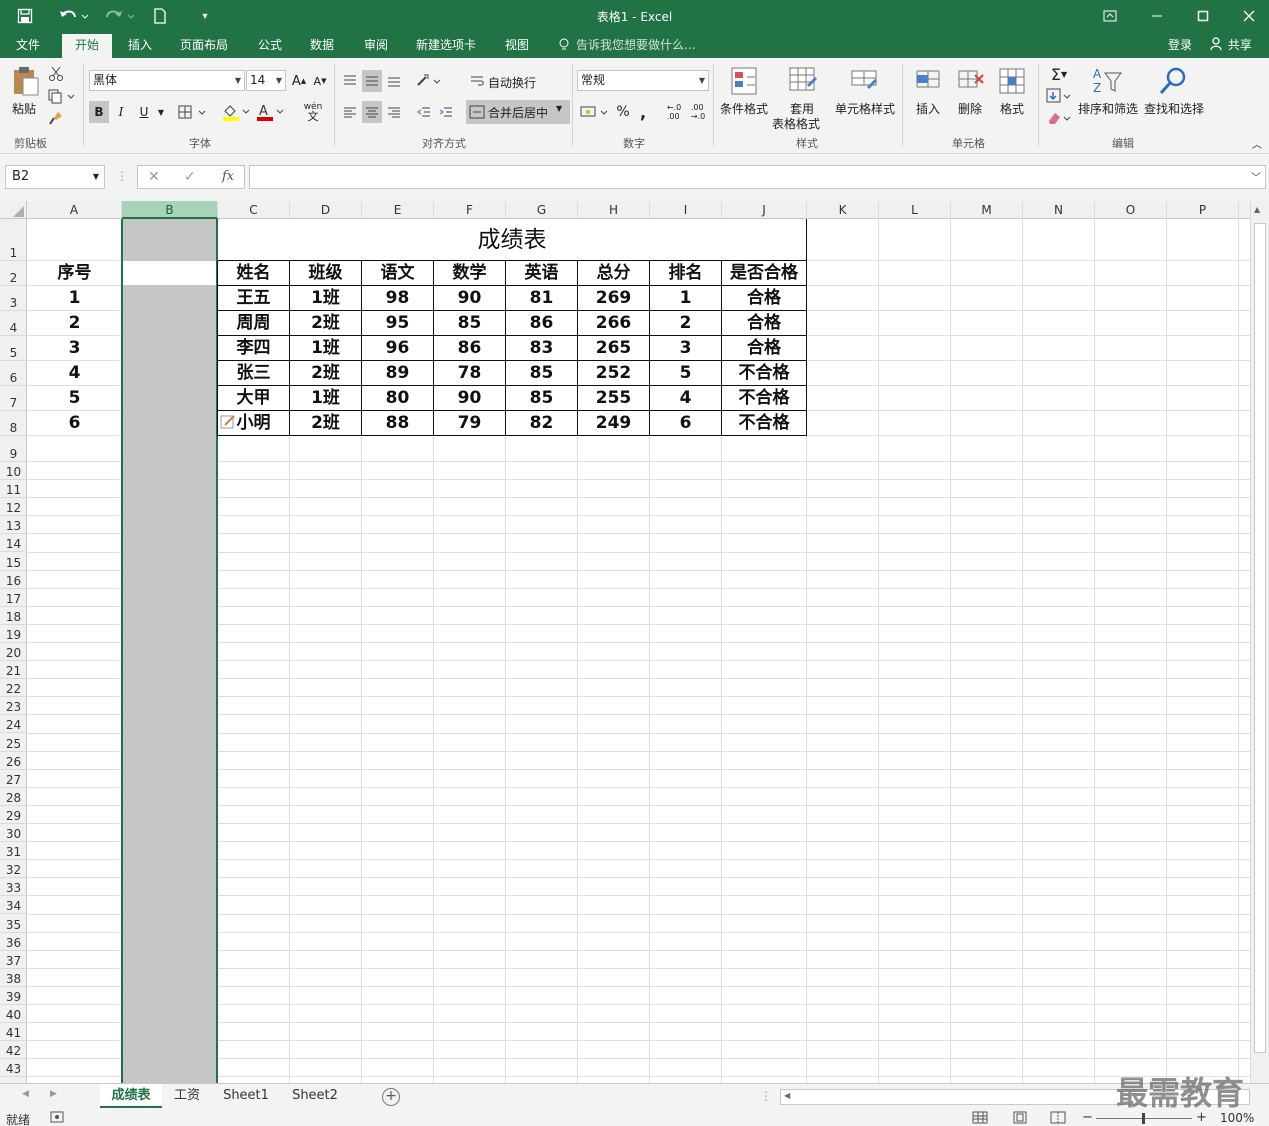 This screenshot has height=1126, width=1269. Describe the element at coordinates (161, 112) in the screenshot. I see `underline-dropdown-icon: ▼` at that location.